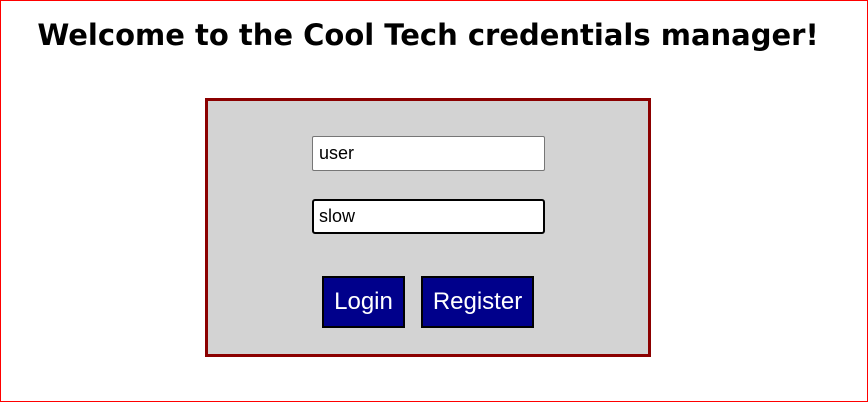 This screenshot has width=868, height=402. Describe the element at coordinates (477, 302) in the screenshot. I see `register-button: Register` at that location.